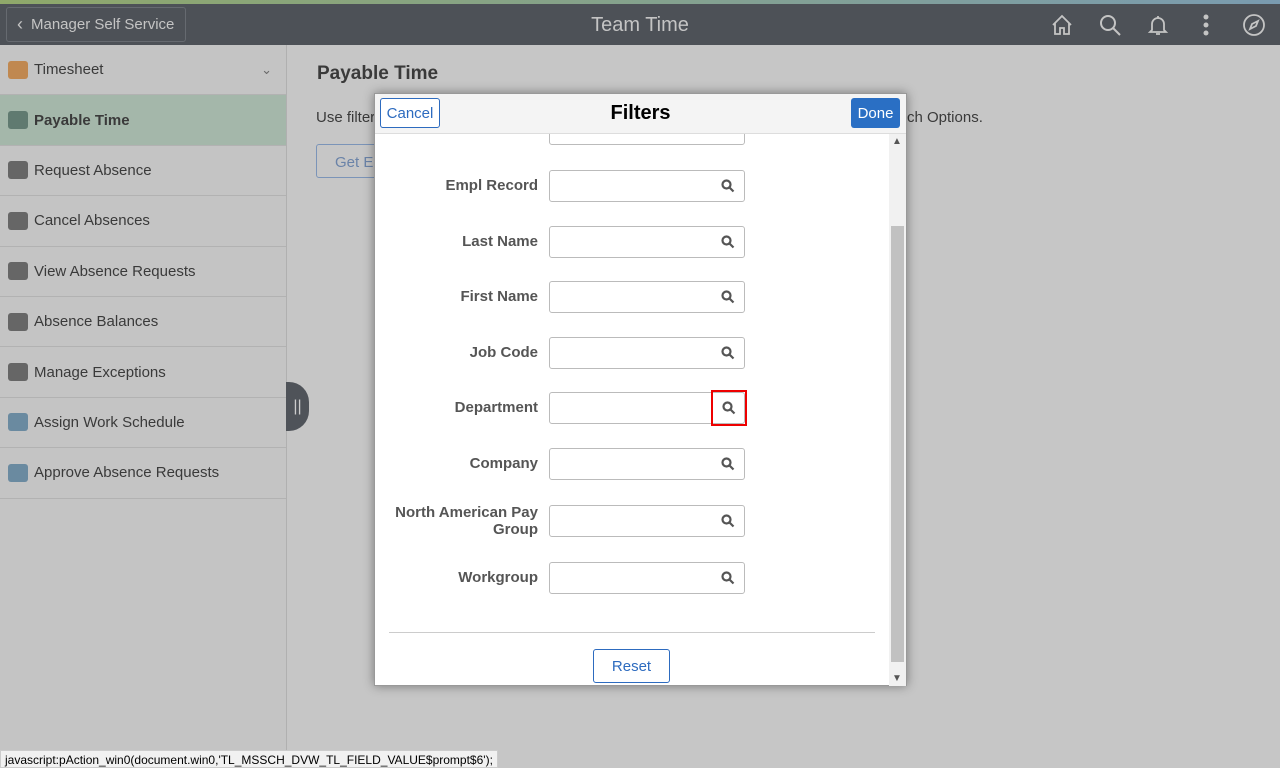  Describe the element at coordinates (1062, 25) in the screenshot. I see `home-icon` at that location.